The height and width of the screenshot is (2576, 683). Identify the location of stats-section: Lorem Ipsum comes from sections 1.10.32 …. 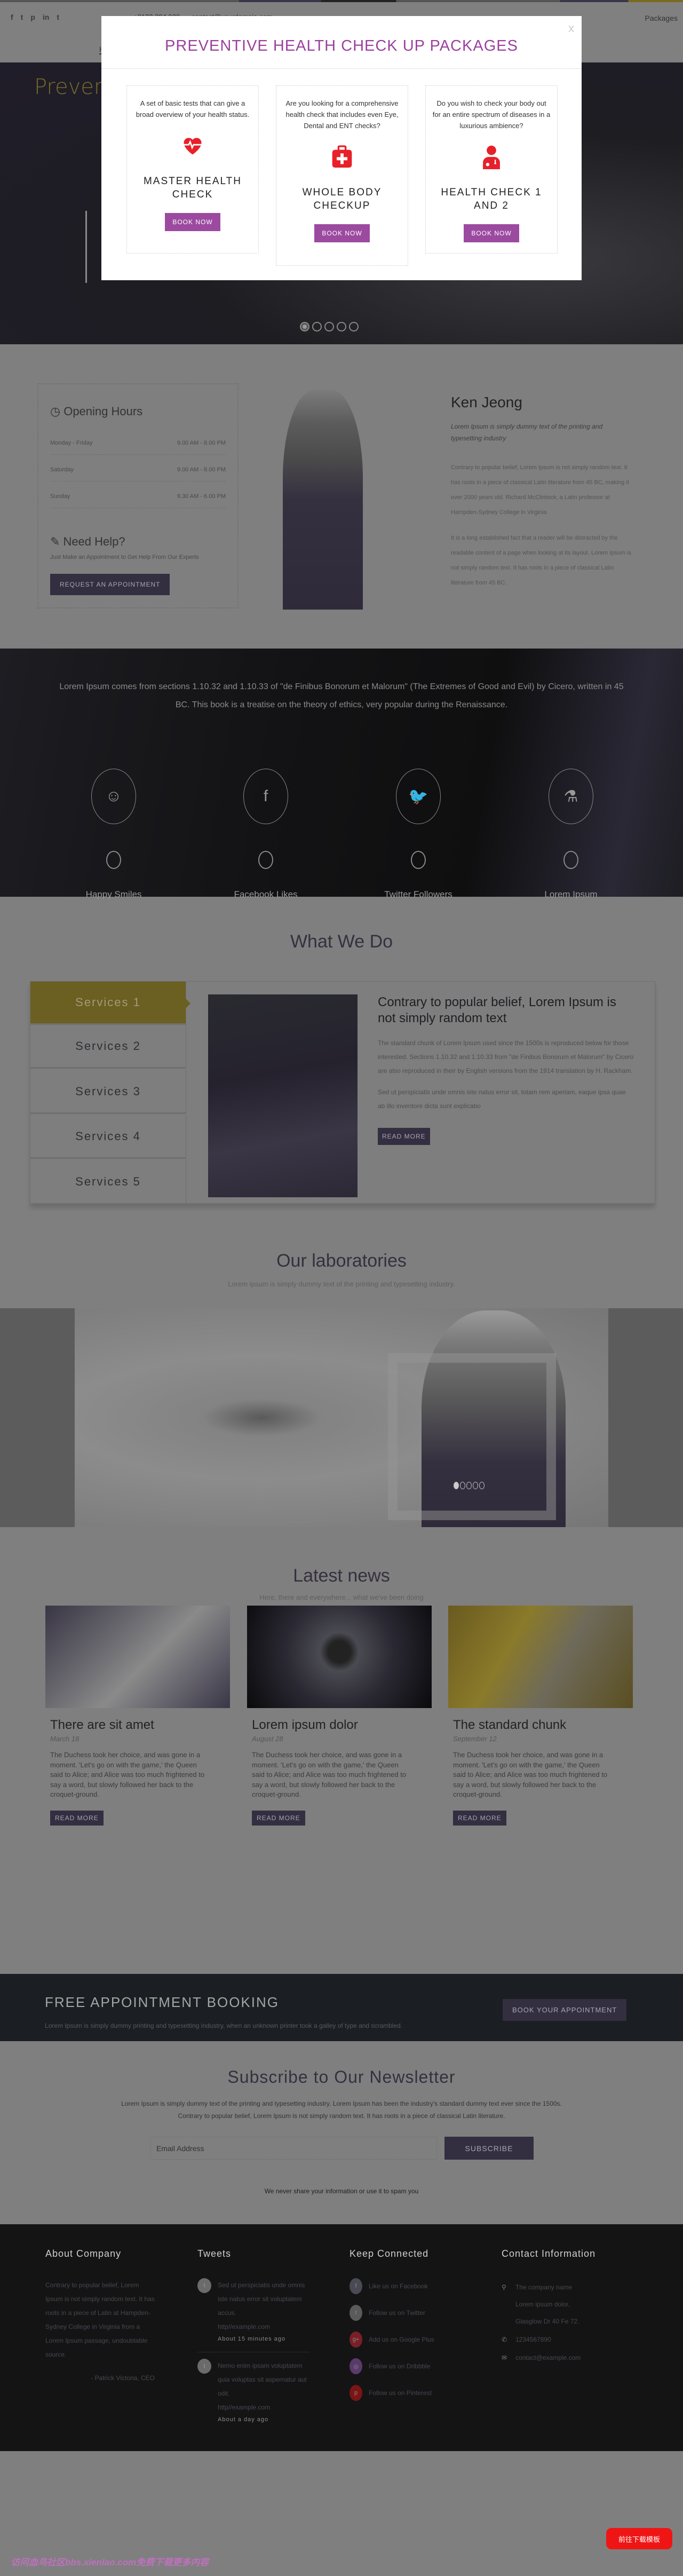
(341, 774).